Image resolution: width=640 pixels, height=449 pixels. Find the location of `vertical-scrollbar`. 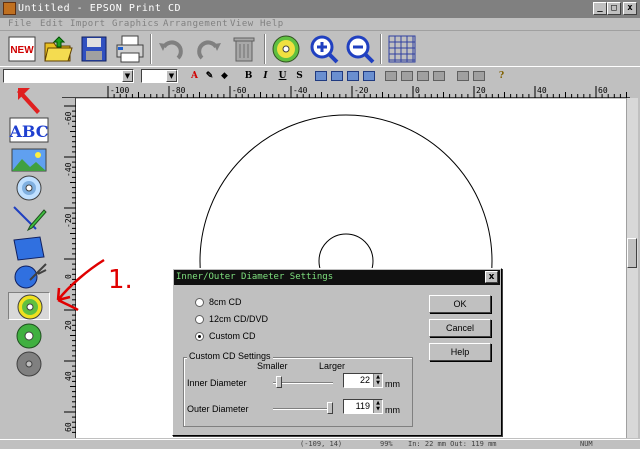

vertical-scrollbar is located at coordinates (632, 268).